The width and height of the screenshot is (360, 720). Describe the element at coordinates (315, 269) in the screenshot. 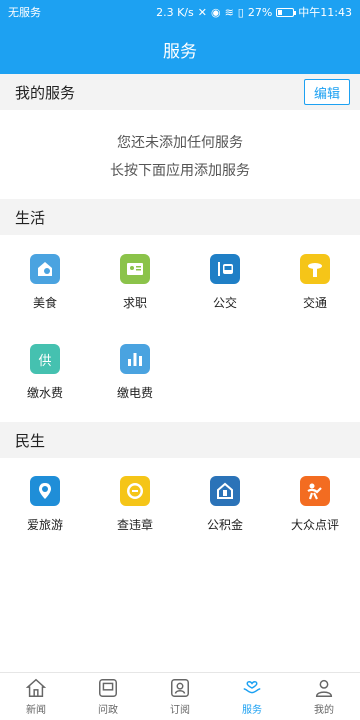

I see `traffic-icon` at that location.